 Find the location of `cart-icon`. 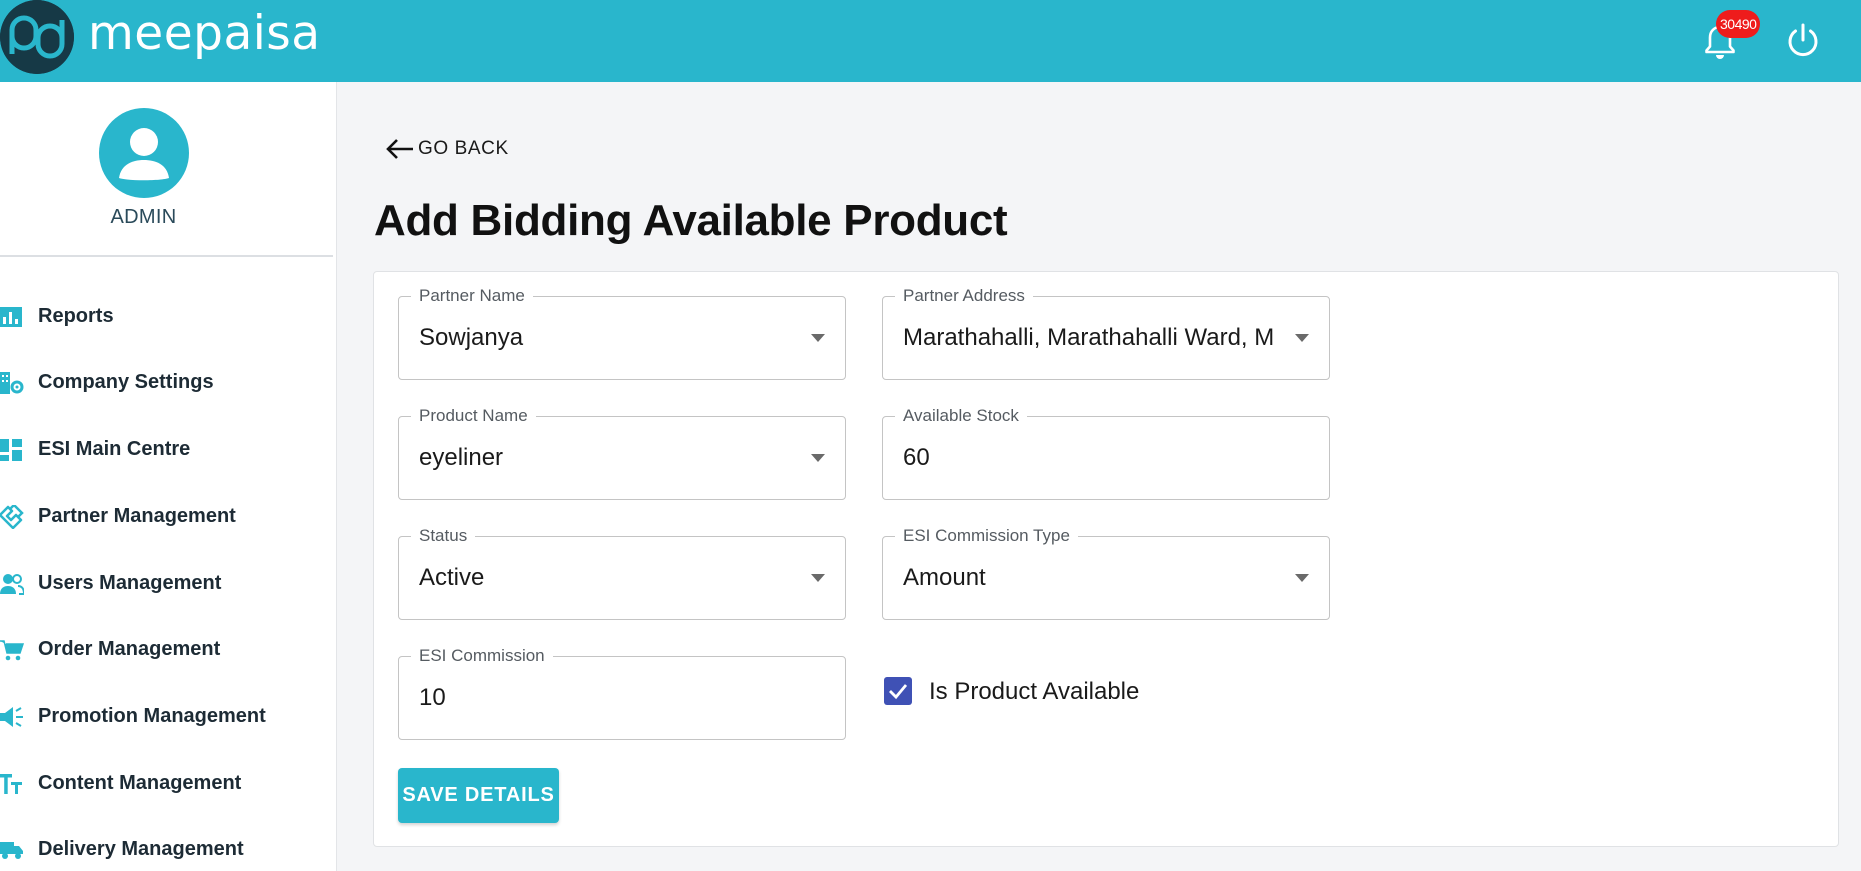

cart-icon is located at coordinates (12, 650).